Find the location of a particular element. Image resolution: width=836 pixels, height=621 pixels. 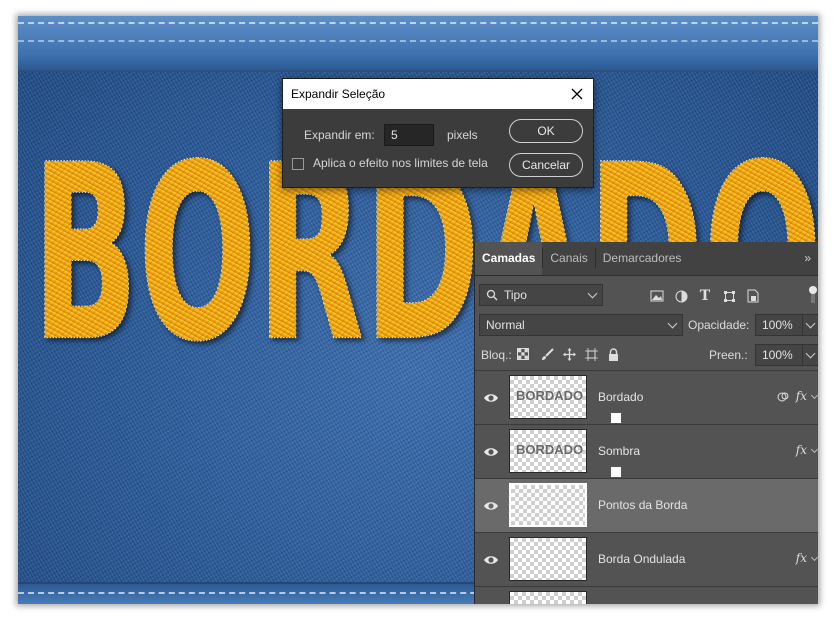

lock-artboard-icon is located at coordinates (591, 354).